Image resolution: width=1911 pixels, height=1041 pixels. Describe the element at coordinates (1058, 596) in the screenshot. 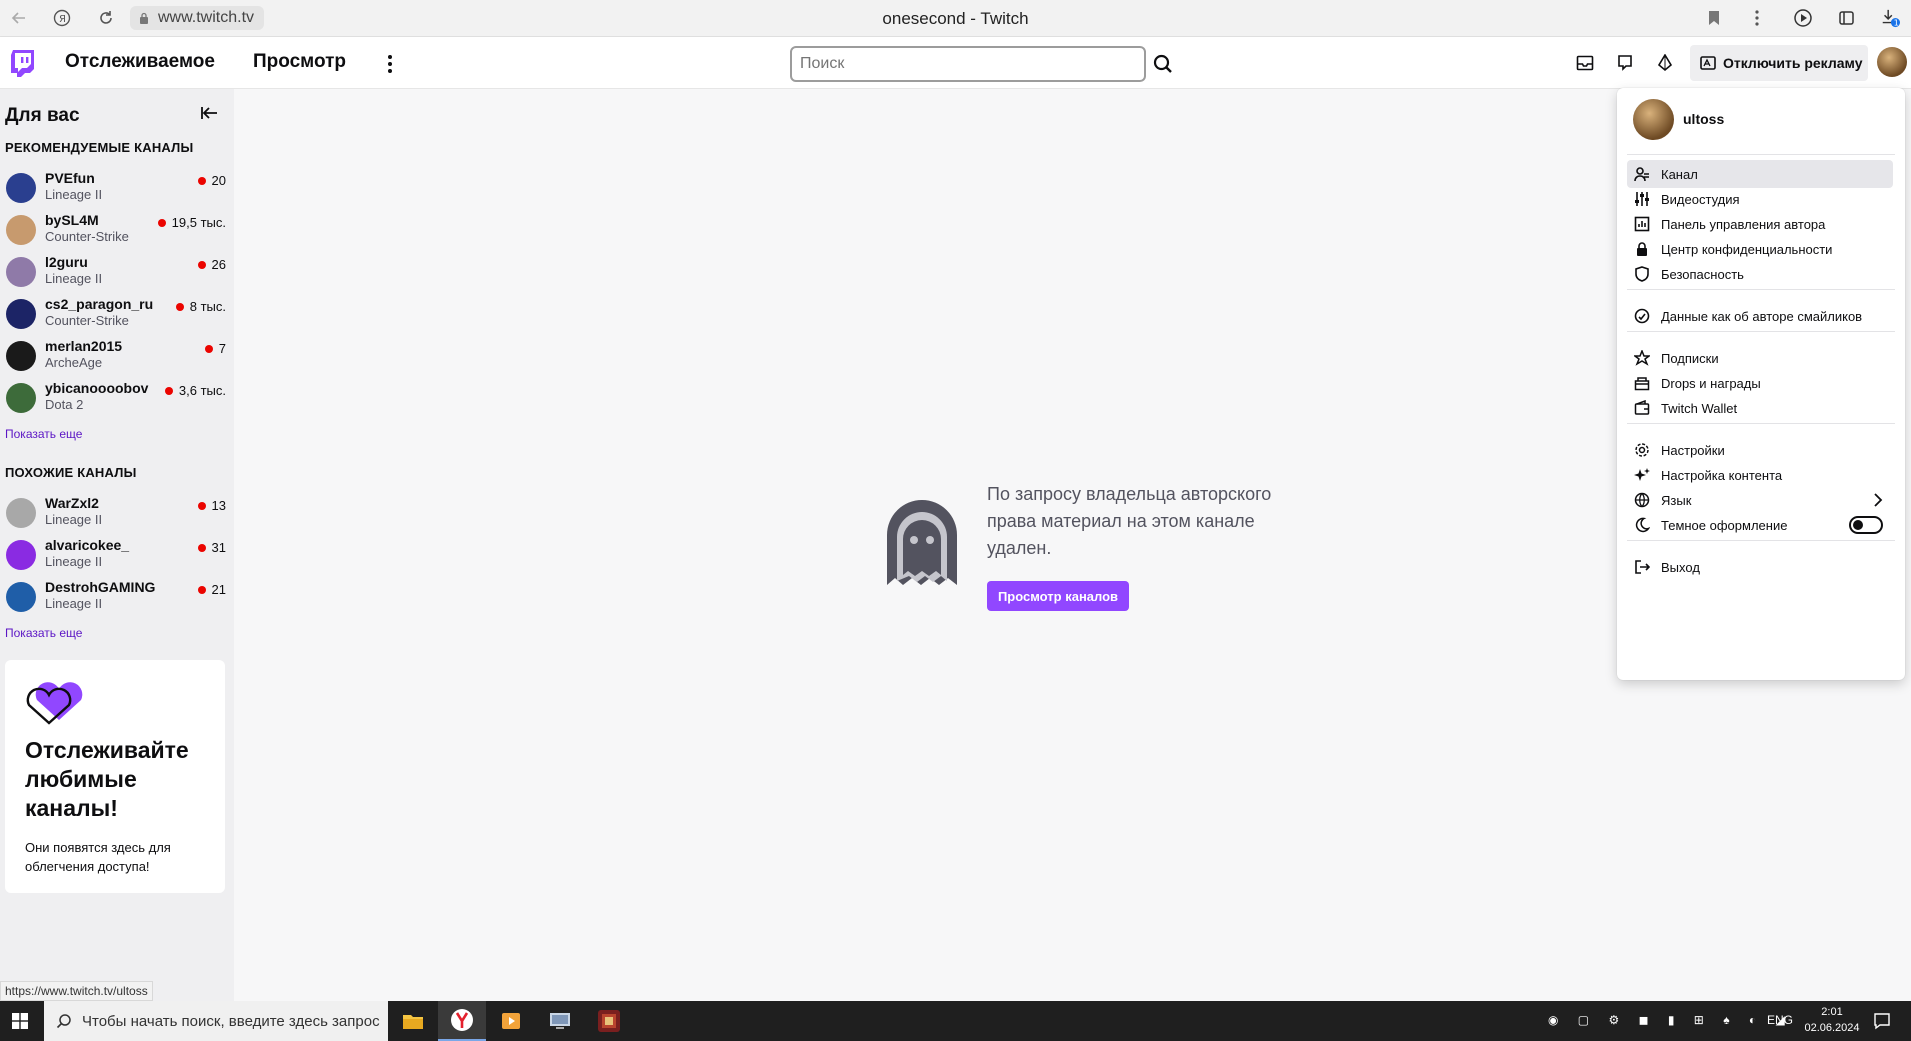

I see `browse-channels-button: Просмотр каналов` at that location.